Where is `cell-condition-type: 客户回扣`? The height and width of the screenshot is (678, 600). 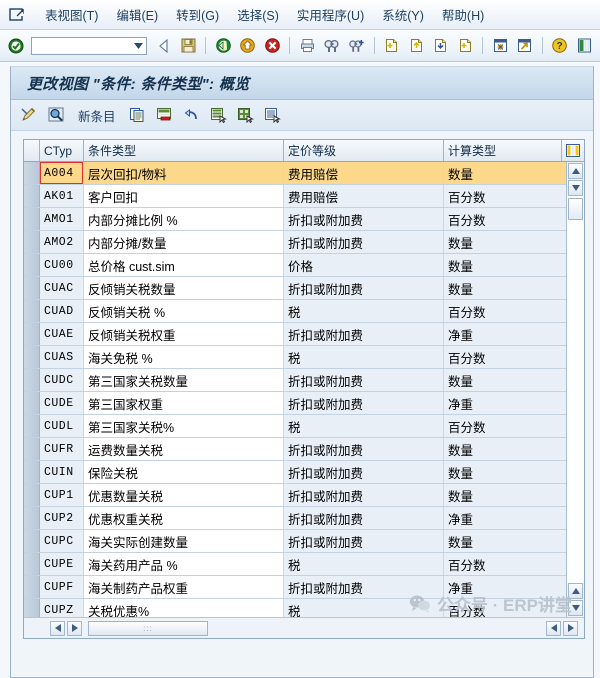
cell-condition-type: 客户回扣 is located at coordinates (184, 196).